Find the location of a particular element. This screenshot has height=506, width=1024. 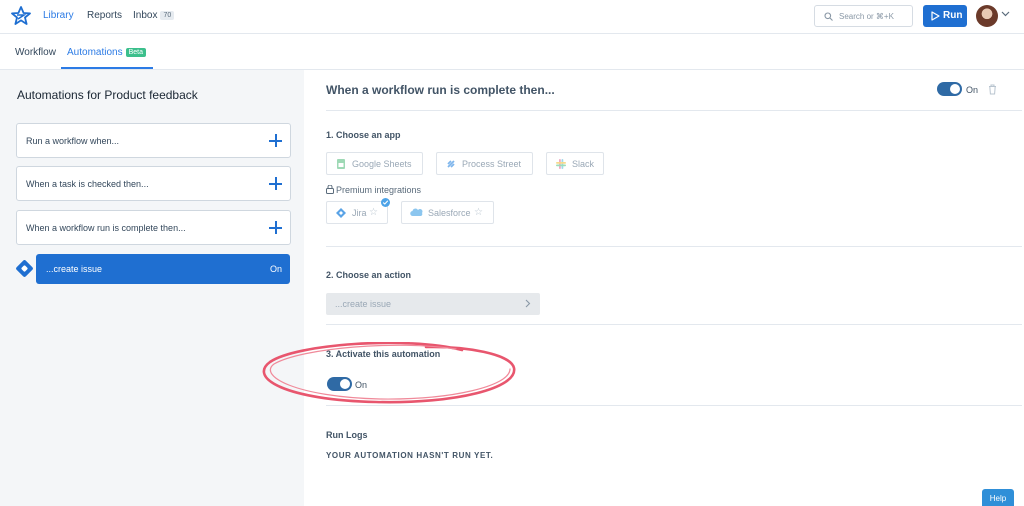

premium-integrations-text: Premium integrations is located at coordinates (379, 190).